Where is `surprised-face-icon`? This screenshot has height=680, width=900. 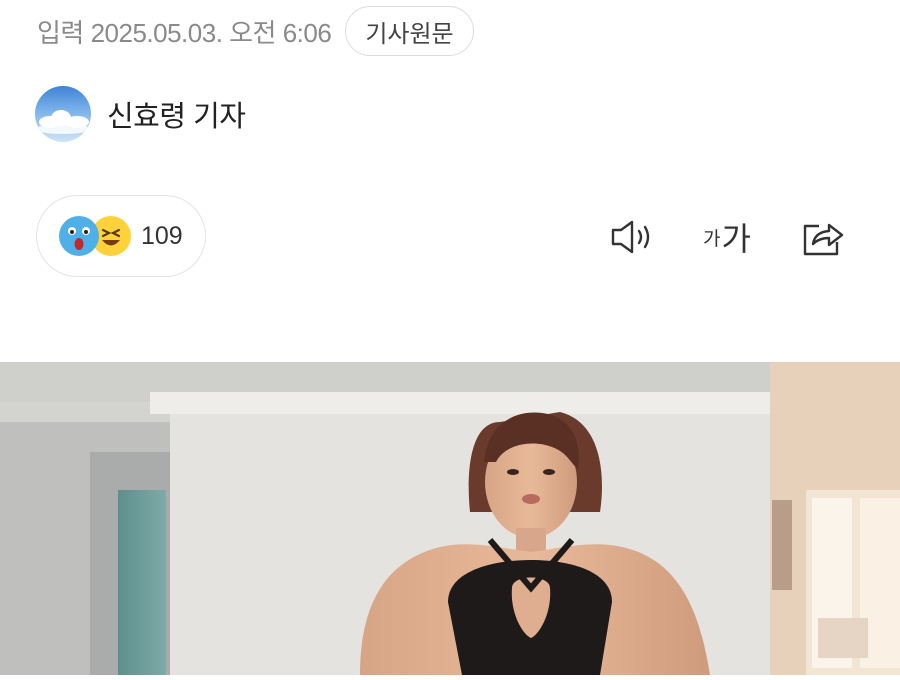
surprised-face-icon is located at coordinates (79, 236).